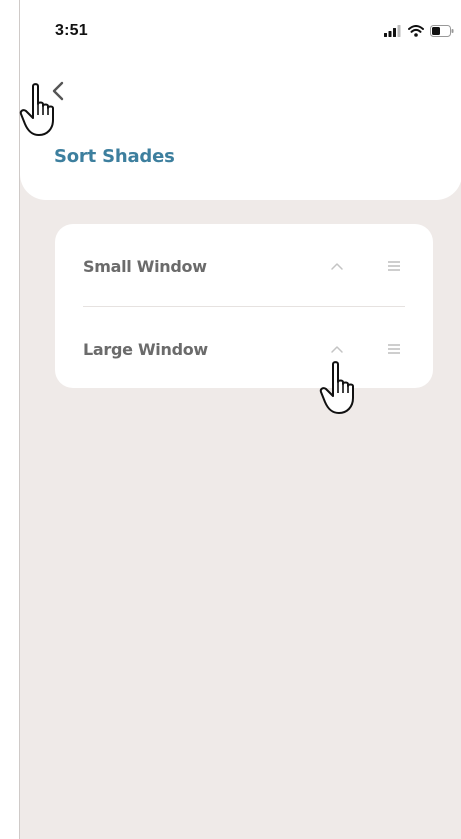 The image size is (461, 839). I want to click on status-icons, so click(419, 31).